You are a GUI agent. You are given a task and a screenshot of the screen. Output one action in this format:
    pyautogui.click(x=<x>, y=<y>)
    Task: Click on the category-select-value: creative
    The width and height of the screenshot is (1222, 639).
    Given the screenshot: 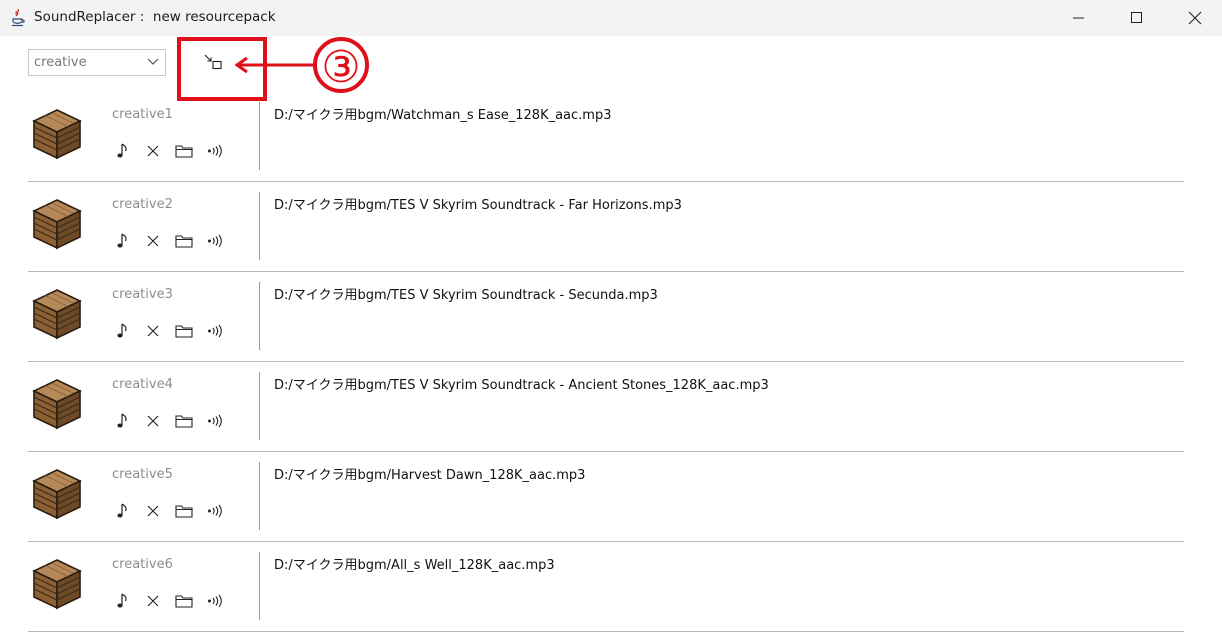 What is the action you would take?
    pyautogui.click(x=60, y=62)
    